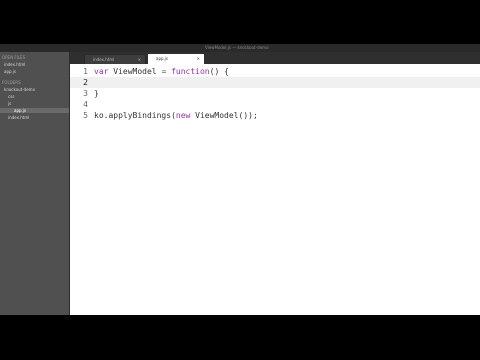 This screenshot has height=360, width=480. I want to click on line-number: 5, so click(85, 115).